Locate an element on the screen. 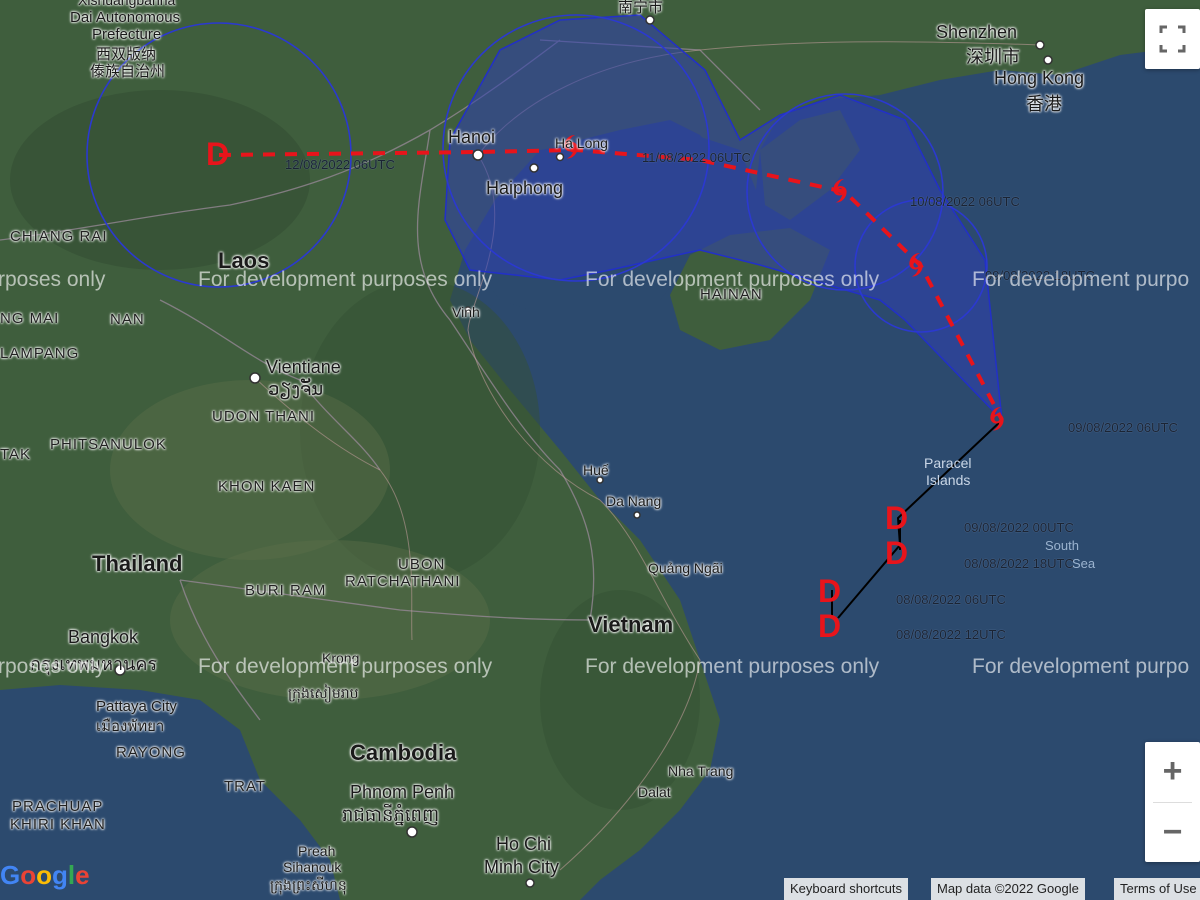  label-preah: Preah is located at coordinates (317, 851).